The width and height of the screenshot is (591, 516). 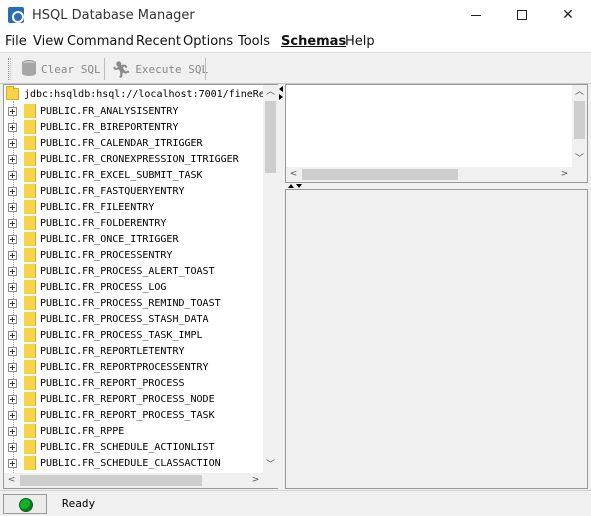 What do you see at coordinates (105, 175) in the screenshot?
I see `tree-node: PUBLIC.FR_EXCEL_SUBMIT_TASK` at bounding box center [105, 175].